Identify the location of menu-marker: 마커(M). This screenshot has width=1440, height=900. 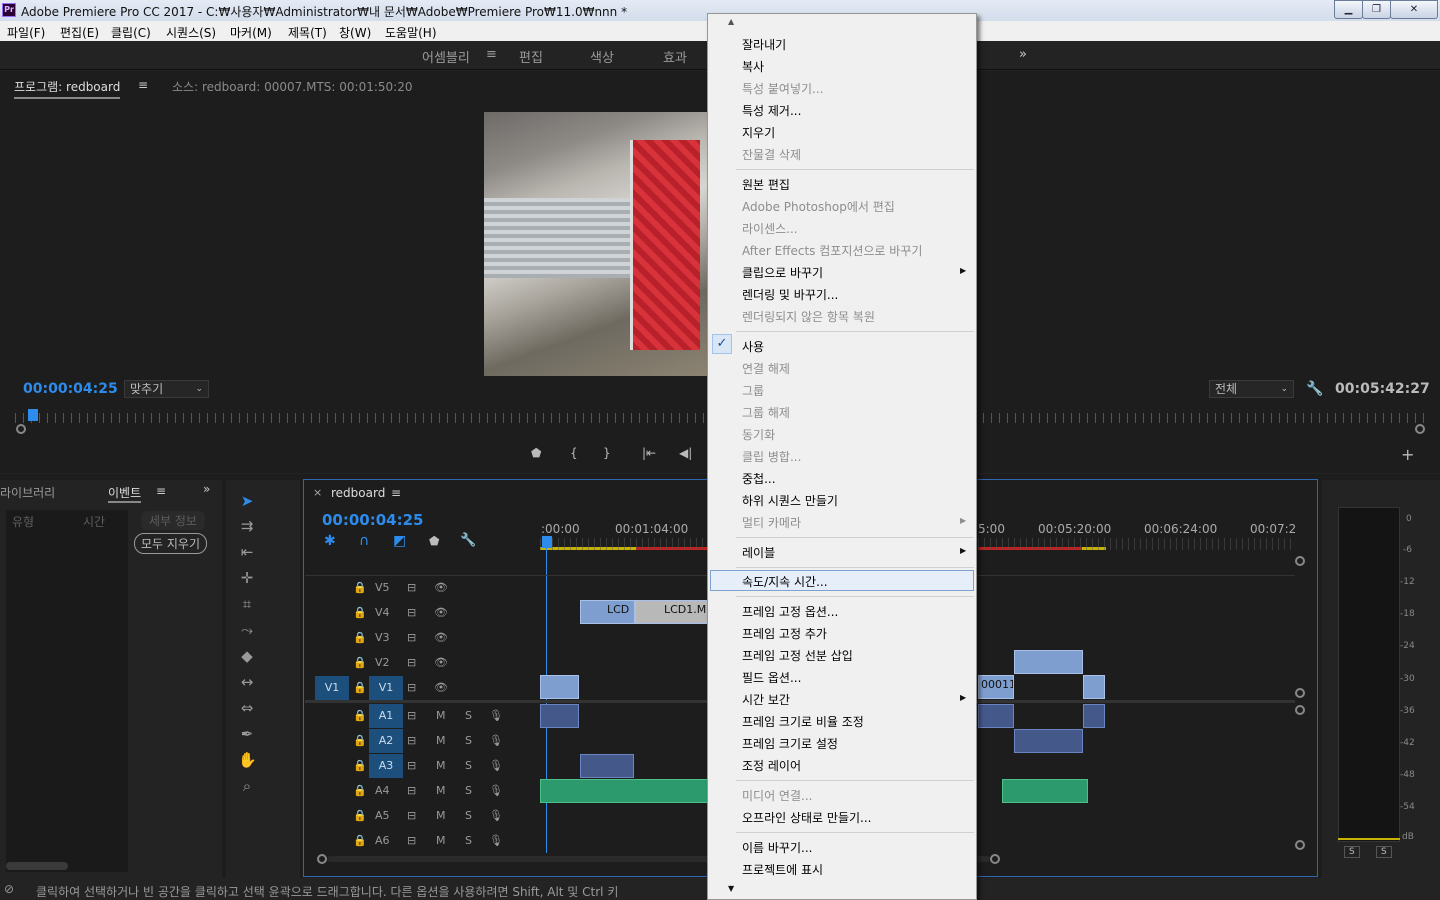
(251, 32).